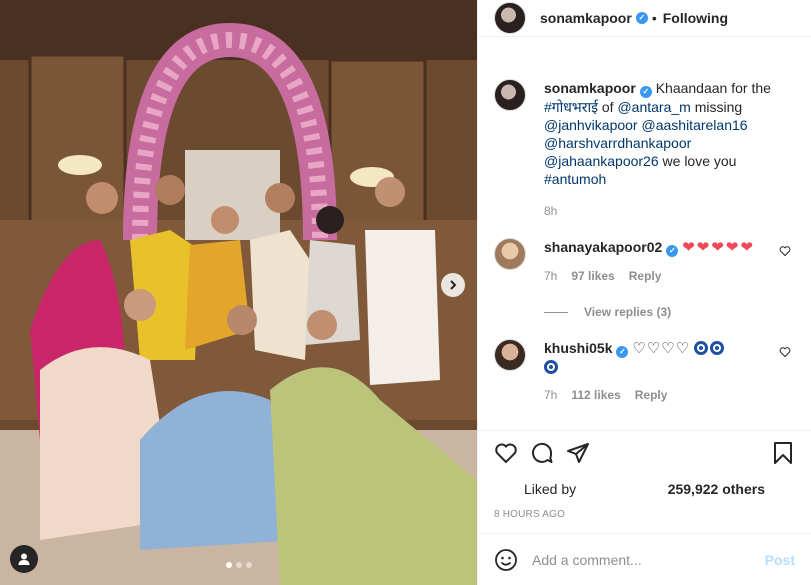  I want to click on comment-meta: 7h 112 likes Reply, so click(659, 395).